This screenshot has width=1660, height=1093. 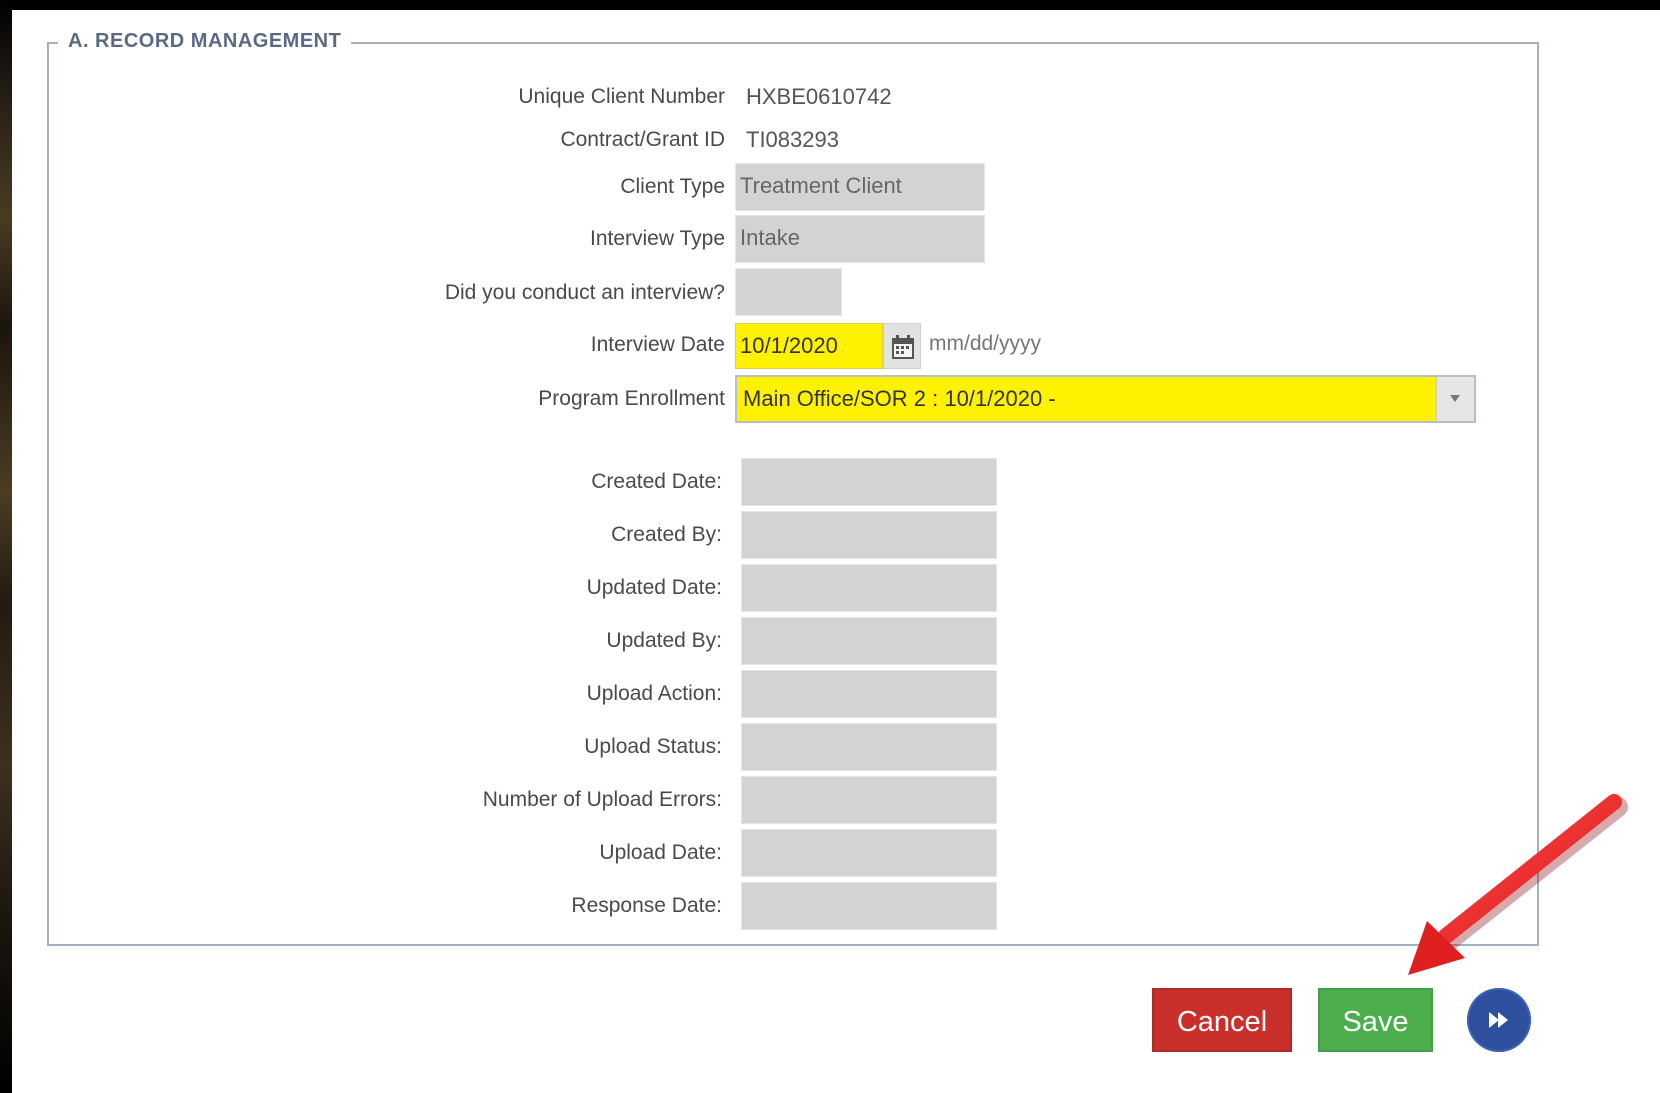 What do you see at coordinates (869, 906) in the screenshot?
I see `response-date-field` at bounding box center [869, 906].